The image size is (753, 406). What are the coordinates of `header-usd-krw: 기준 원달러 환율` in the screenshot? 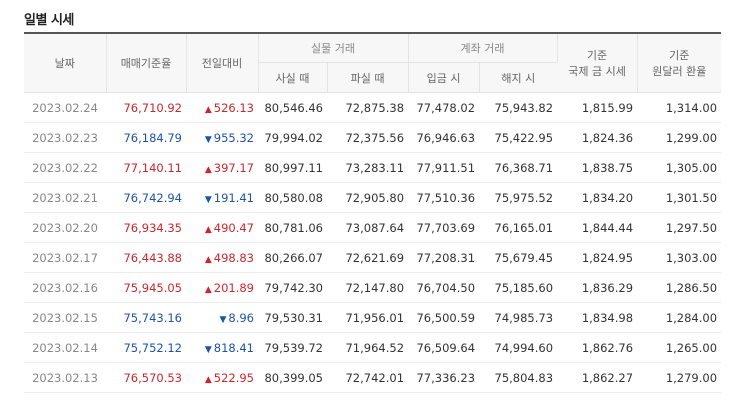 It's located at (679, 63).